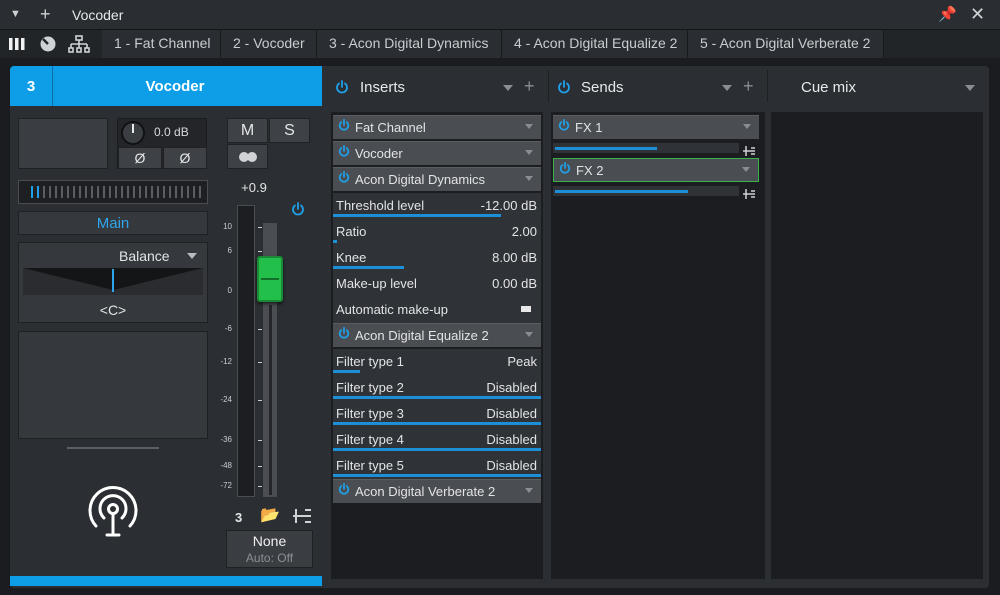 Image resolution: width=1000 pixels, height=595 pixels. I want to click on input-slot, so click(63, 143).